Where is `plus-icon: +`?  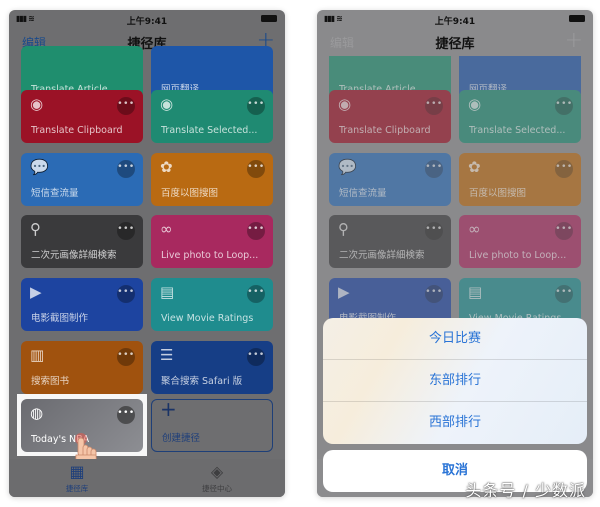 plus-icon: + is located at coordinates (168, 409).